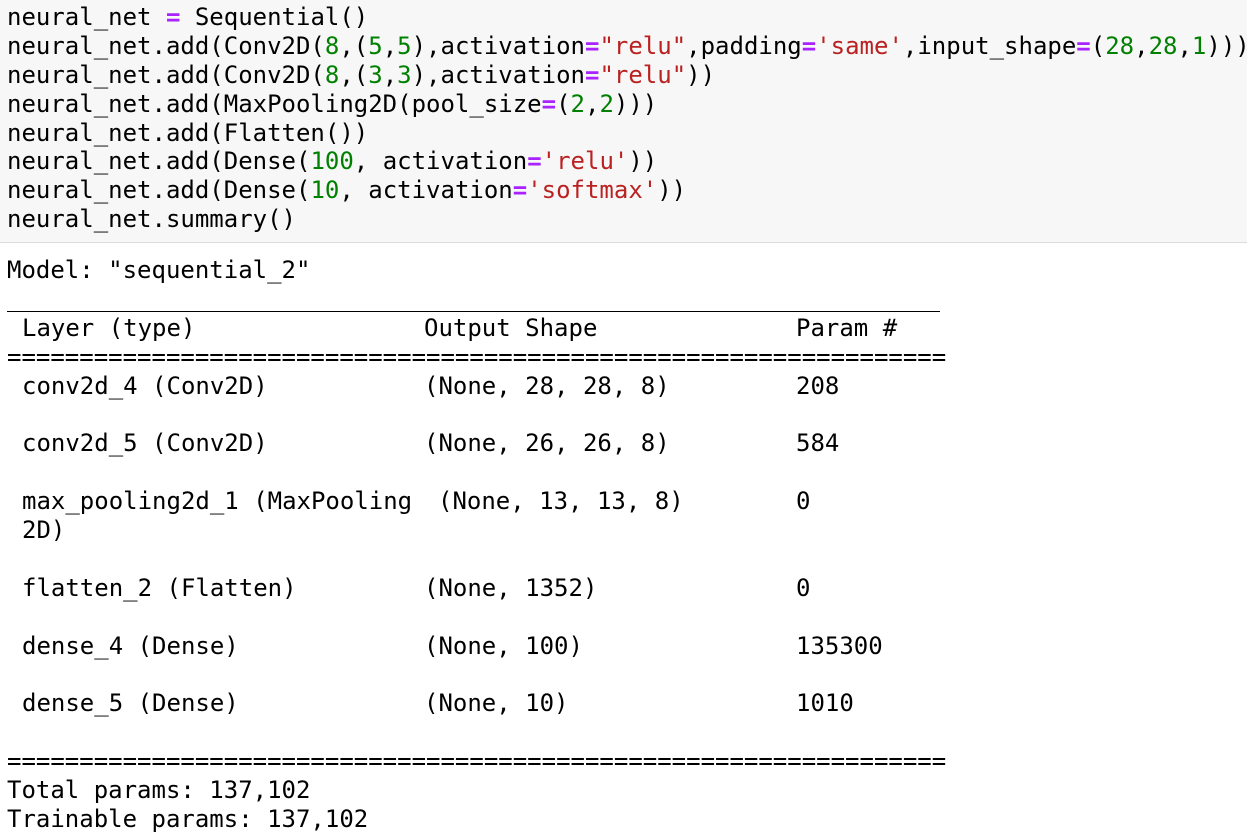 This screenshot has height=840, width=1258. I want to click on layer-output-shape: (None, 100), so click(503, 646).